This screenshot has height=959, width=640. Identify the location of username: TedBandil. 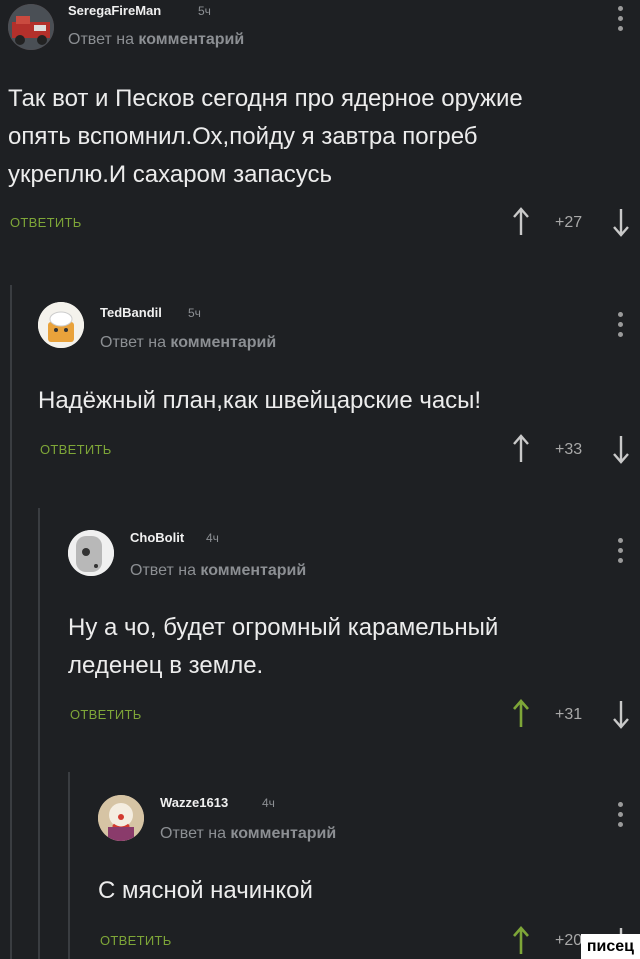
(131, 312).